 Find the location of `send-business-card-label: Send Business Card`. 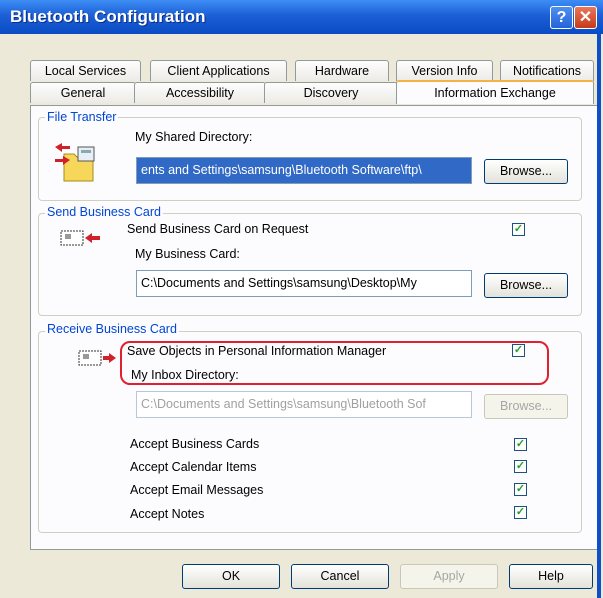

send-business-card-label: Send Business Card is located at coordinates (104, 212).